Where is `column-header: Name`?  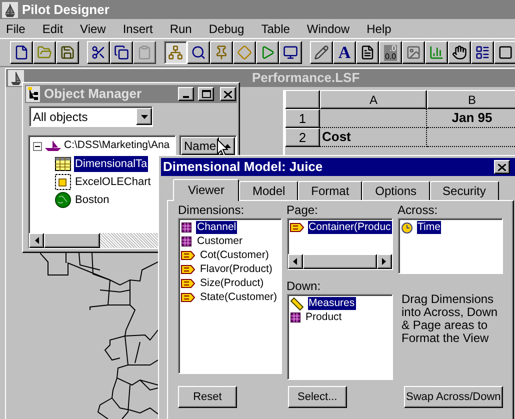
column-header: Name is located at coordinates (200, 146).